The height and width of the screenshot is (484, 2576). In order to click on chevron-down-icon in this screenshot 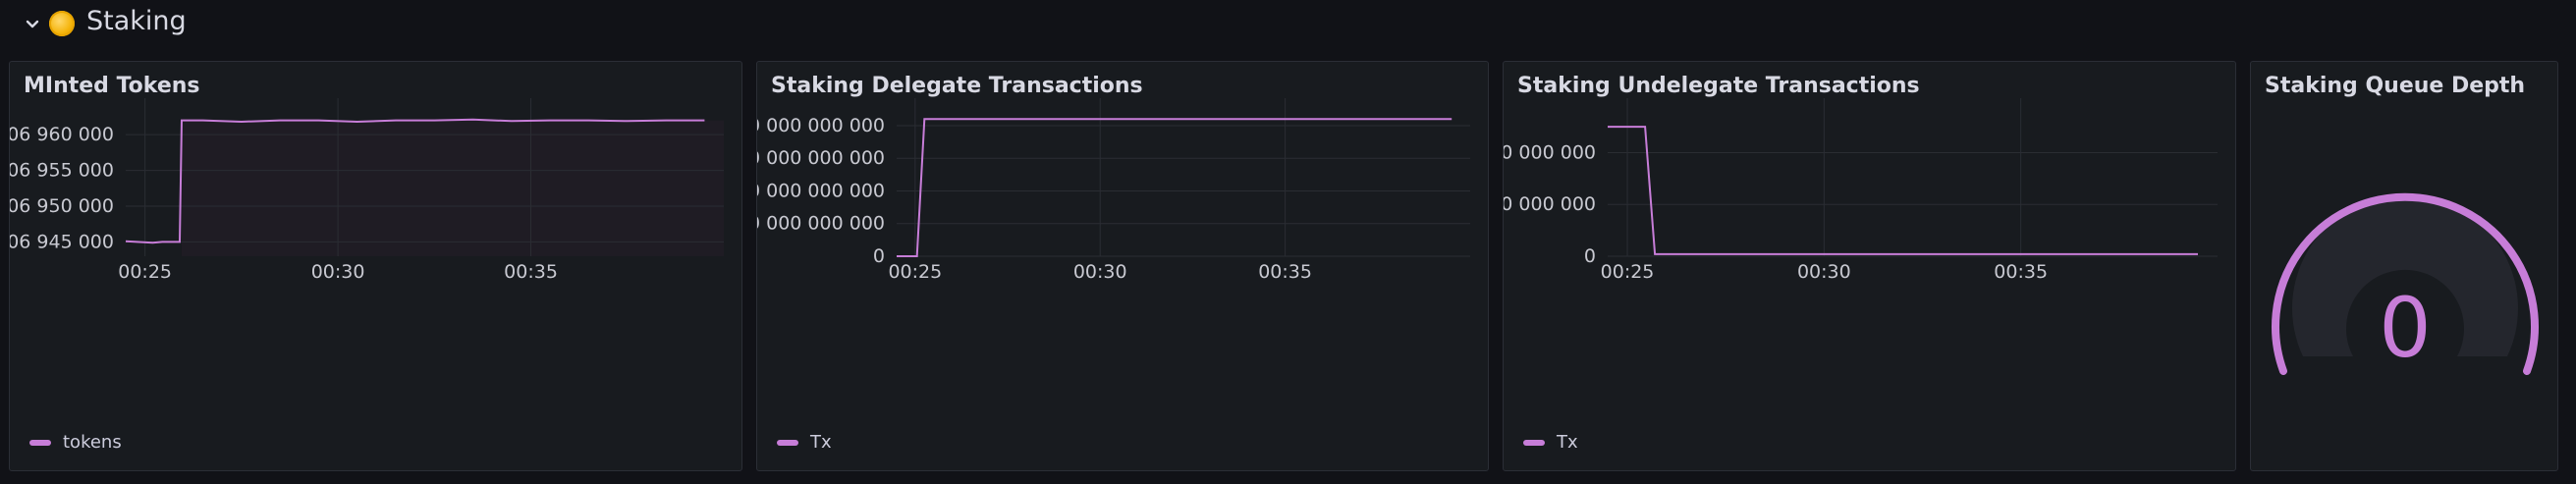, I will do `click(32, 25)`.